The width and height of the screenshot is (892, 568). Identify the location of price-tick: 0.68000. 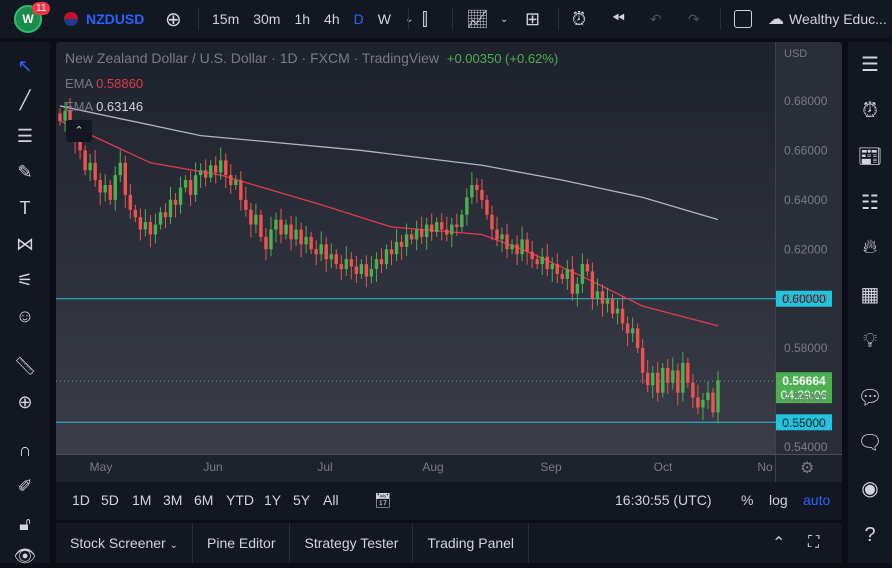
(806, 101).